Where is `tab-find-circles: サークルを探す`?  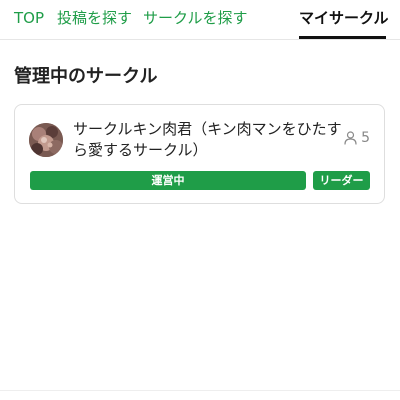 tab-find-circles: サークルを探す is located at coordinates (195, 18).